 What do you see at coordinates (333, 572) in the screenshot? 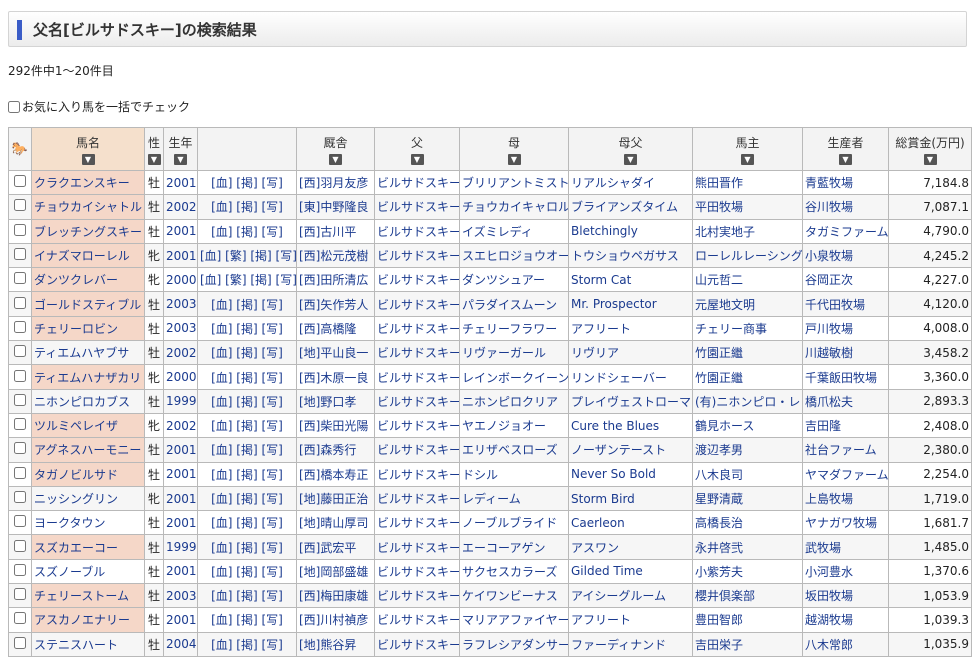
I see `stable-link: [地]岡部盛雄` at bounding box center [333, 572].